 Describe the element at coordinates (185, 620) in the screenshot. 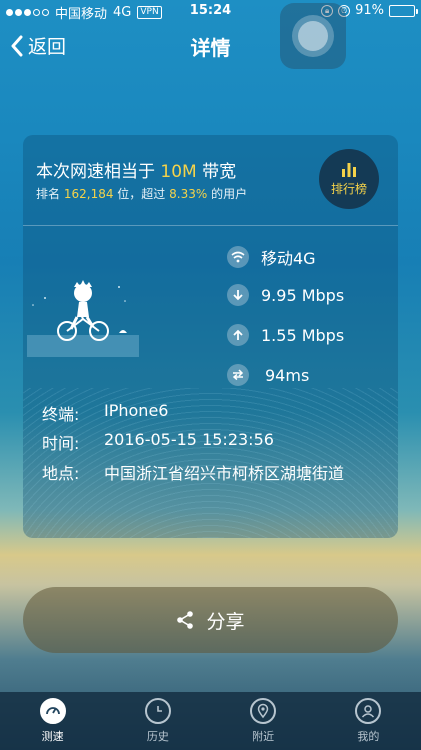

I see `share-icon` at that location.